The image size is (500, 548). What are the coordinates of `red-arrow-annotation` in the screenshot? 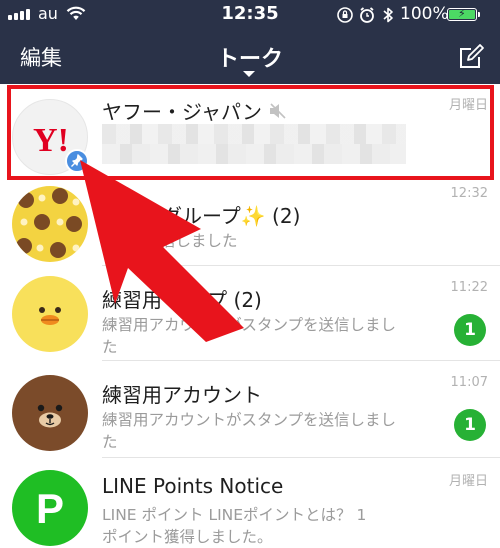 It's located at (162, 251).